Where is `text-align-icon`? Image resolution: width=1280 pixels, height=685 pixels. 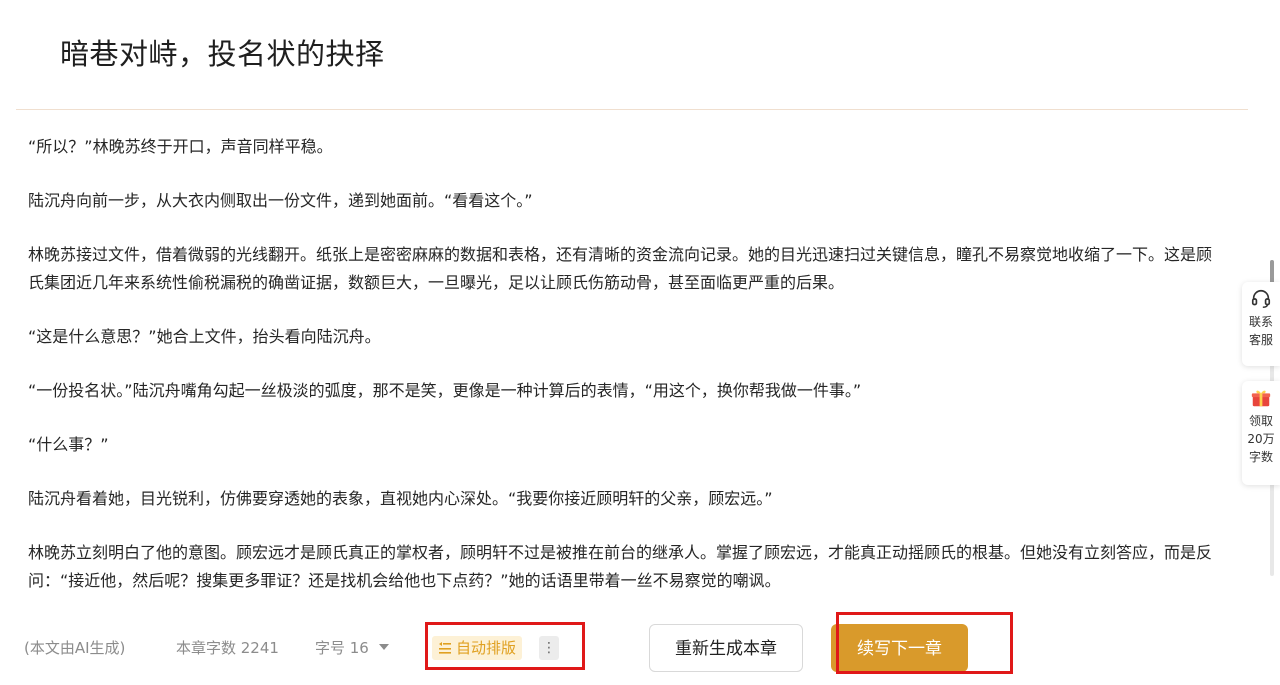
text-align-icon is located at coordinates (445, 648).